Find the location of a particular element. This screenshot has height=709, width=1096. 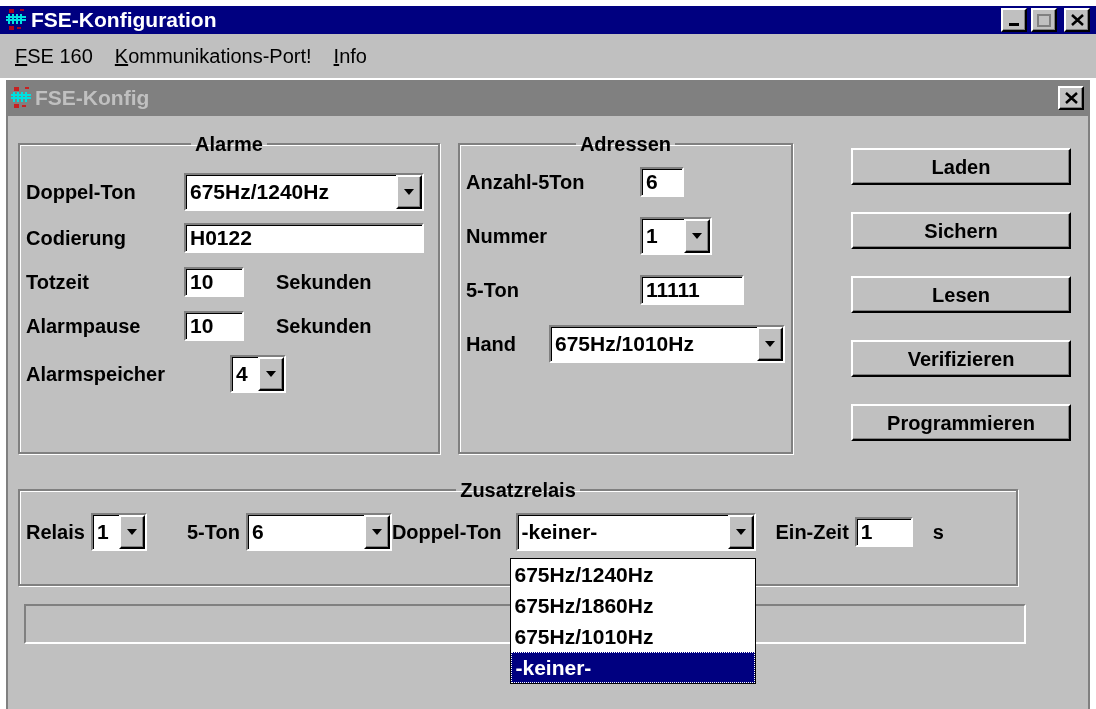

menu-item: FSE 160 is located at coordinates (54, 56).